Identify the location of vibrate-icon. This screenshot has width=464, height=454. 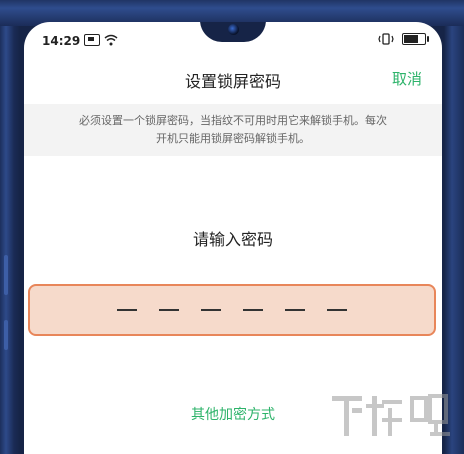
(386, 39).